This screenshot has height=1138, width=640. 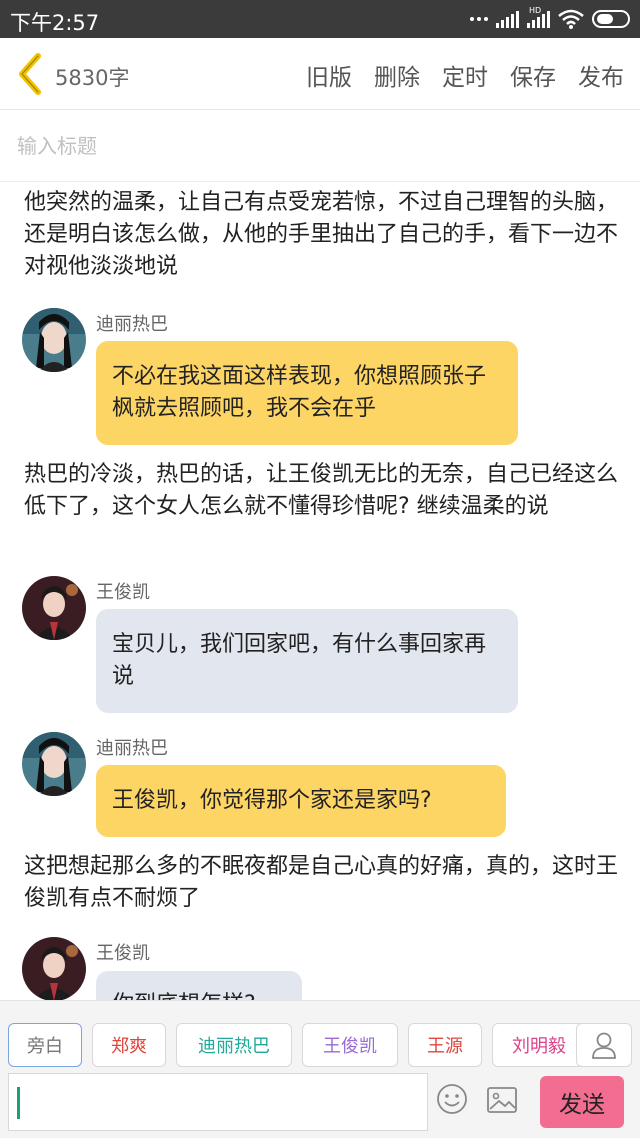 I want to click on status-bar: 下午2:57 HD, so click(x=320, y=19).